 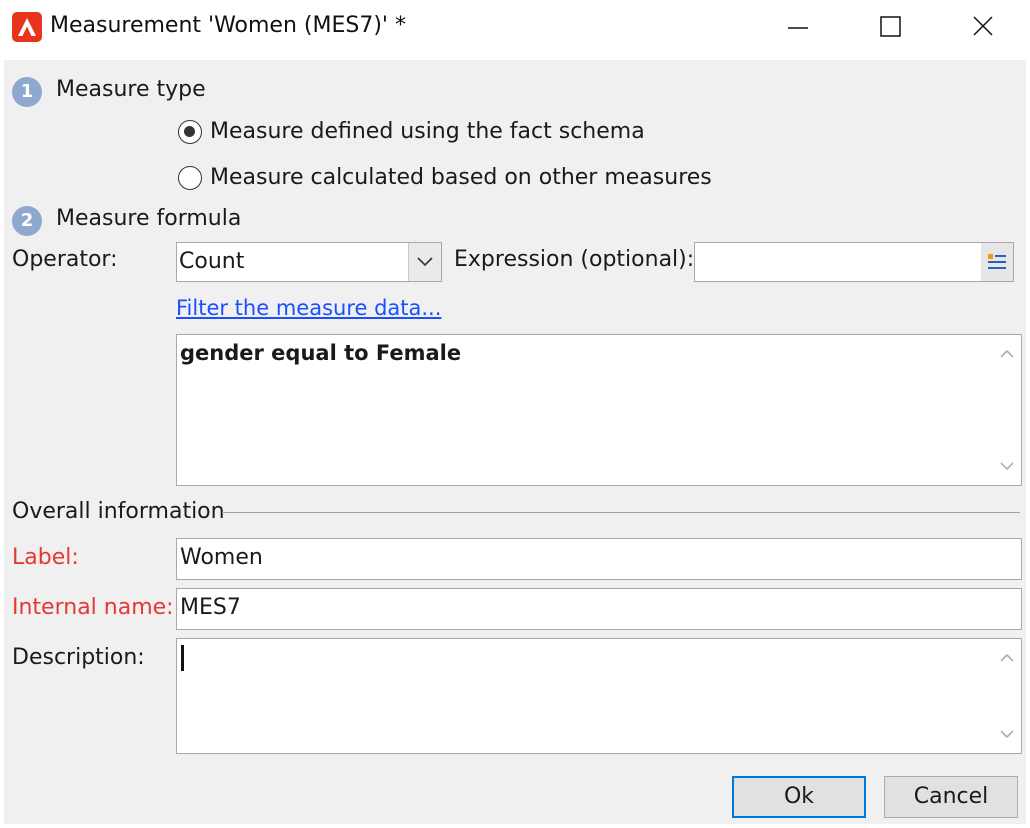 I want to click on internal-name-label: Internal name:, so click(x=93, y=607).